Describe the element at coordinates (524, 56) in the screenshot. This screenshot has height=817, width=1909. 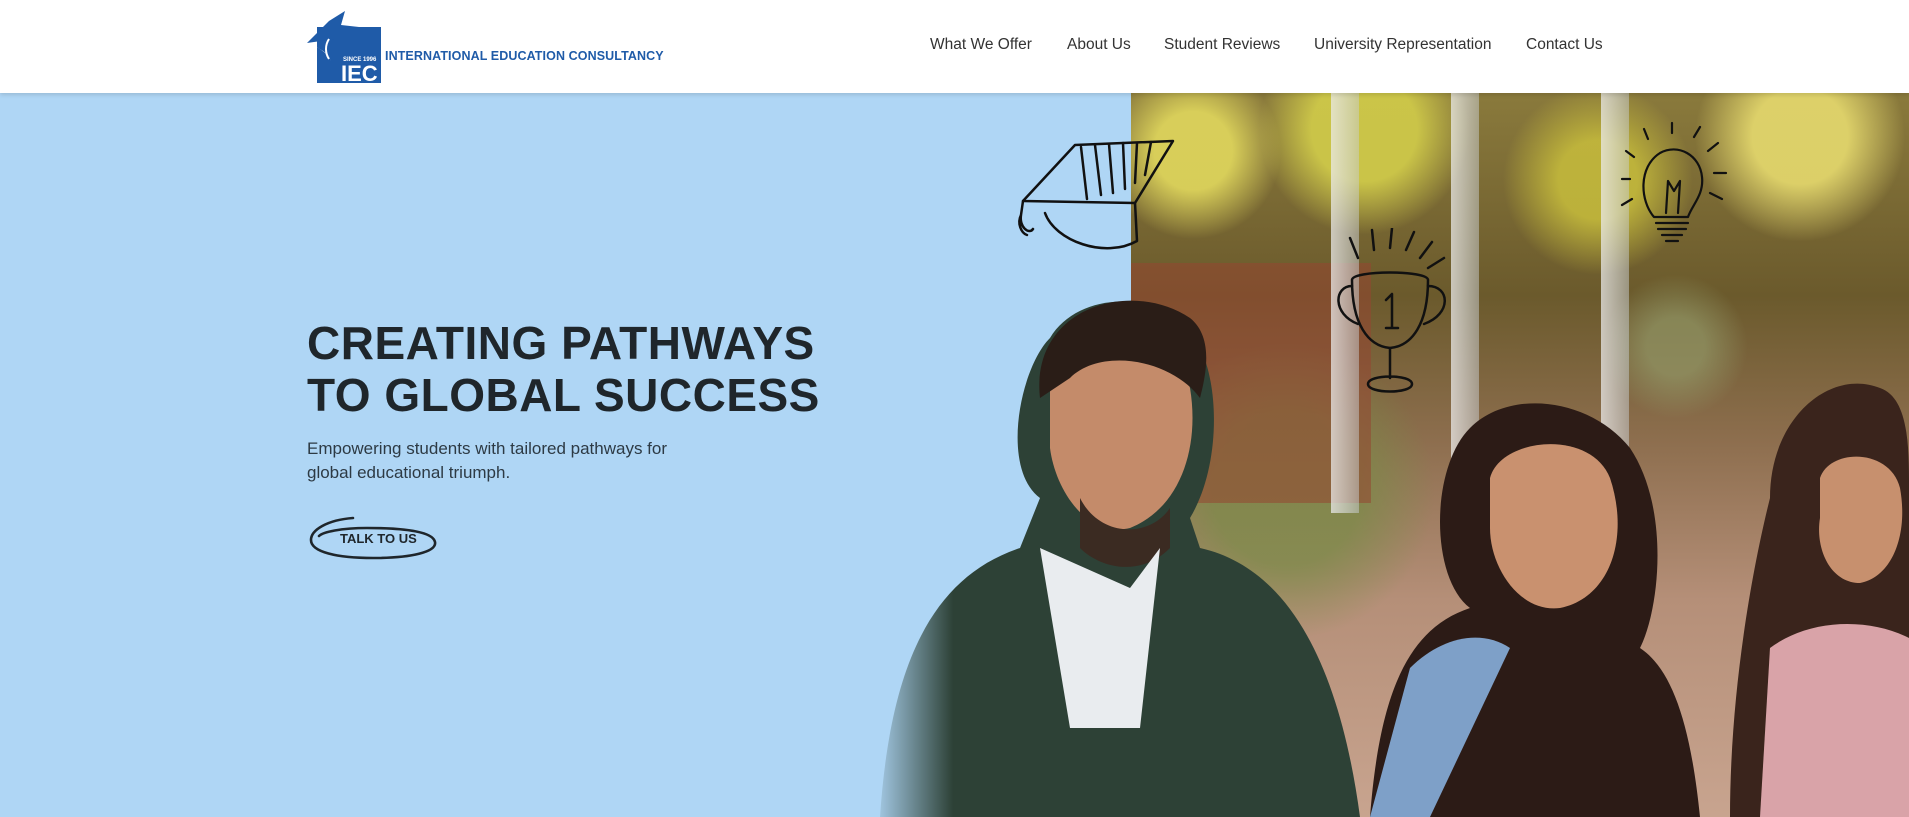
I see `brand-name: INTERNATIONAL EDUCATION CONSULTANCY` at that location.